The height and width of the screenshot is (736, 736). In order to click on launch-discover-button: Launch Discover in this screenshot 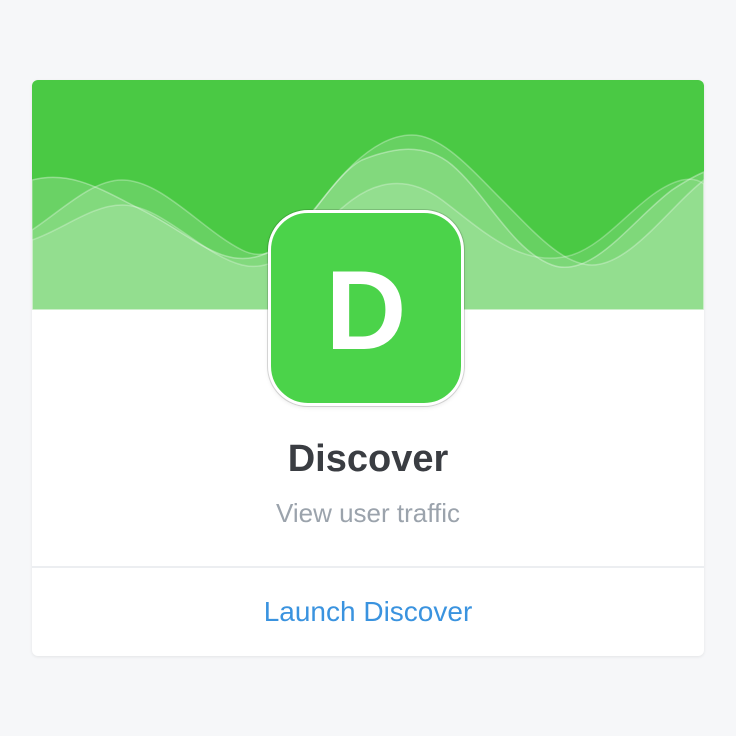, I will do `click(368, 612)`.